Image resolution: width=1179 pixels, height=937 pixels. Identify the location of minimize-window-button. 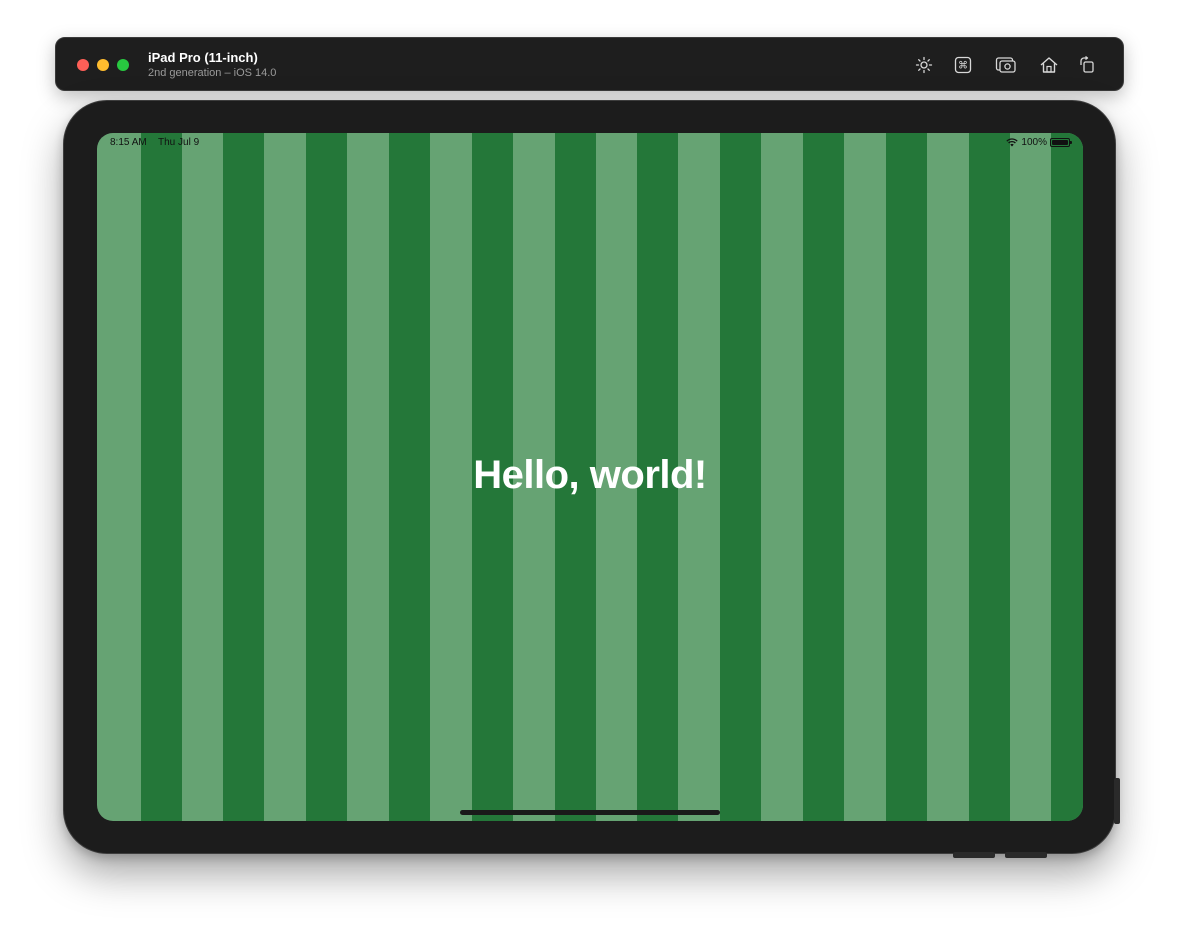
(103, 65).